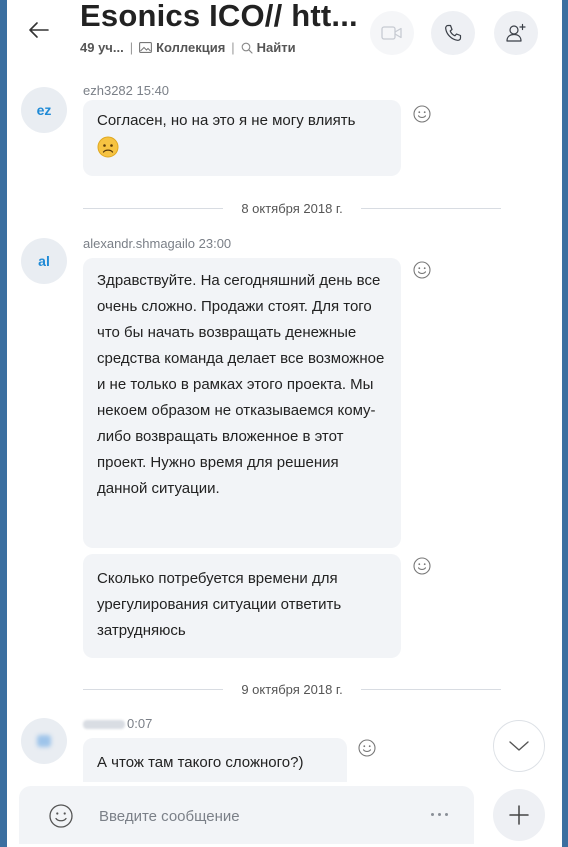 The height and width of the screenshot is (847, 568). I want to click on arrow-left-icon, so click(39, 30).